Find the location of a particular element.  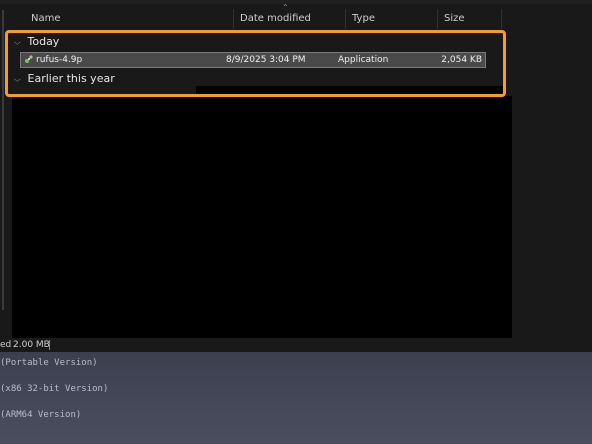

column-header-row: Name ⌃ Date modified Type Size is located at coordinates (302, 17).